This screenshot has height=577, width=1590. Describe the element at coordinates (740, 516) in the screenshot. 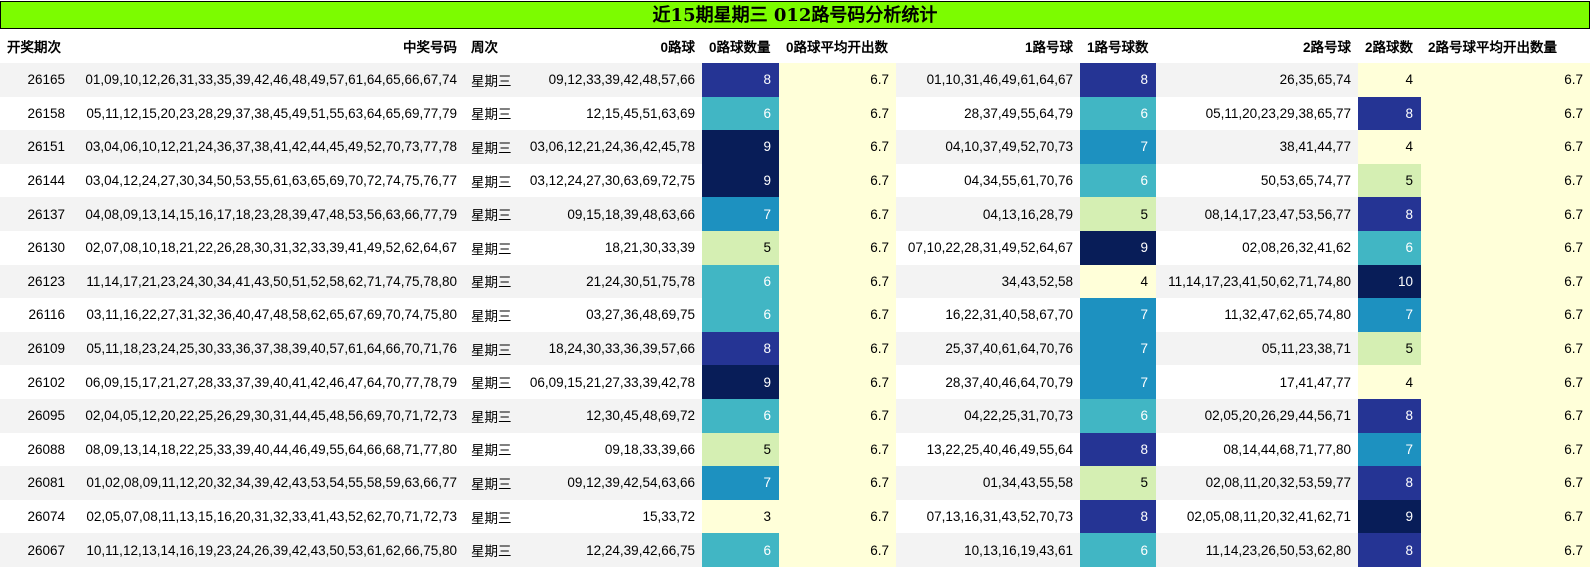

I see `cell-route0-count: 3` at that location.